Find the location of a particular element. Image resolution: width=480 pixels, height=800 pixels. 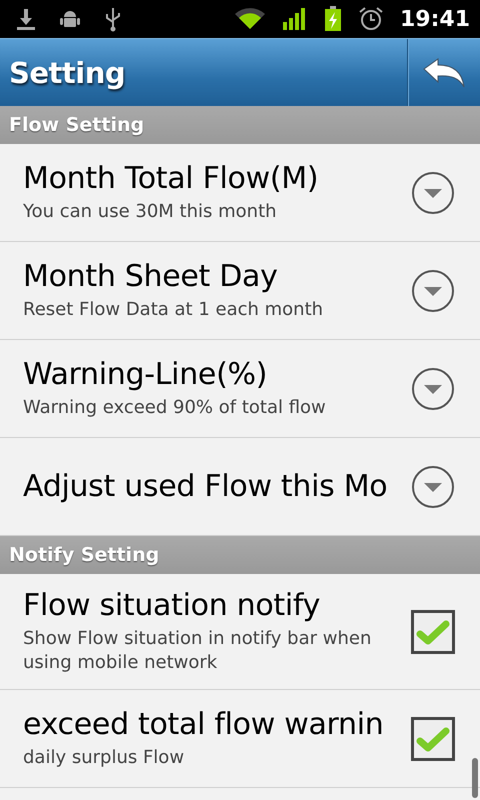

setting-summary: daily surplus Flow is located at coordinates (104, 758).